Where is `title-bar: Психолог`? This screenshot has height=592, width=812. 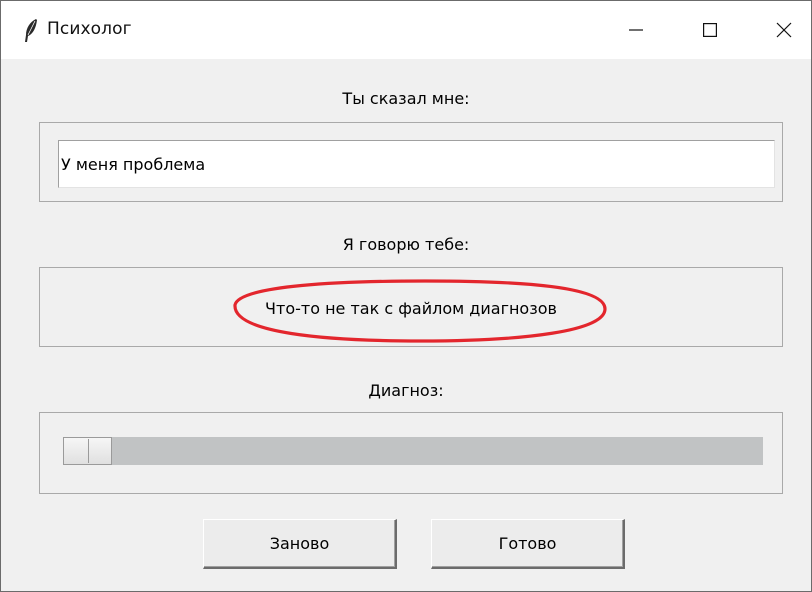
title-bar: Психолог is located at coordinates (406, 30).